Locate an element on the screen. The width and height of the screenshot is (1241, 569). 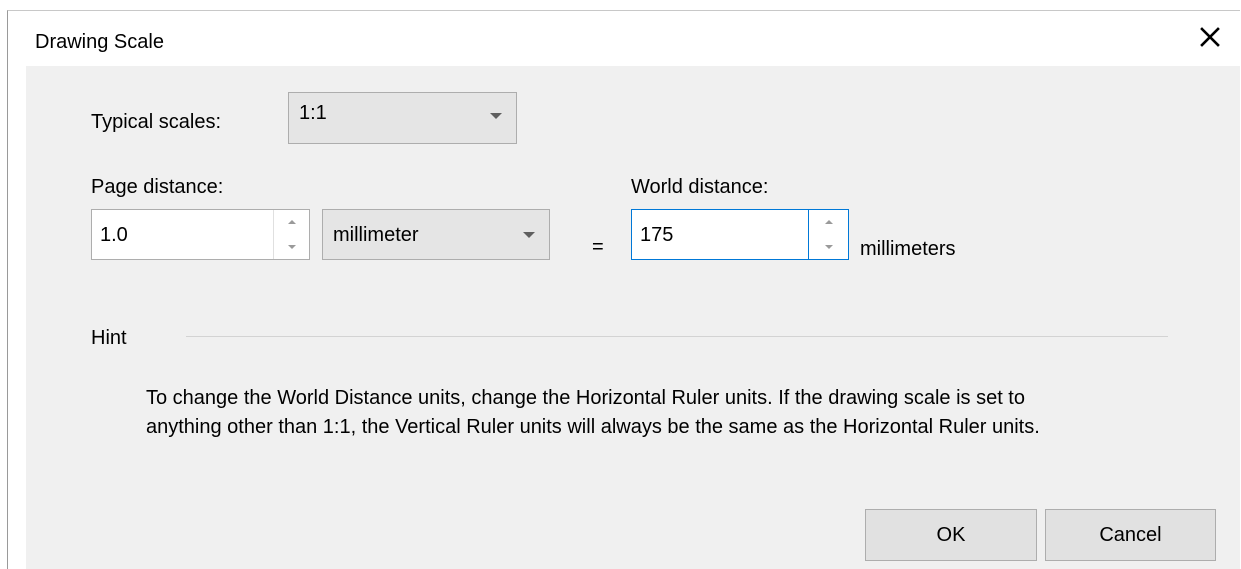
title-bar: Drawing Scale is located at coordinates (624, 38).